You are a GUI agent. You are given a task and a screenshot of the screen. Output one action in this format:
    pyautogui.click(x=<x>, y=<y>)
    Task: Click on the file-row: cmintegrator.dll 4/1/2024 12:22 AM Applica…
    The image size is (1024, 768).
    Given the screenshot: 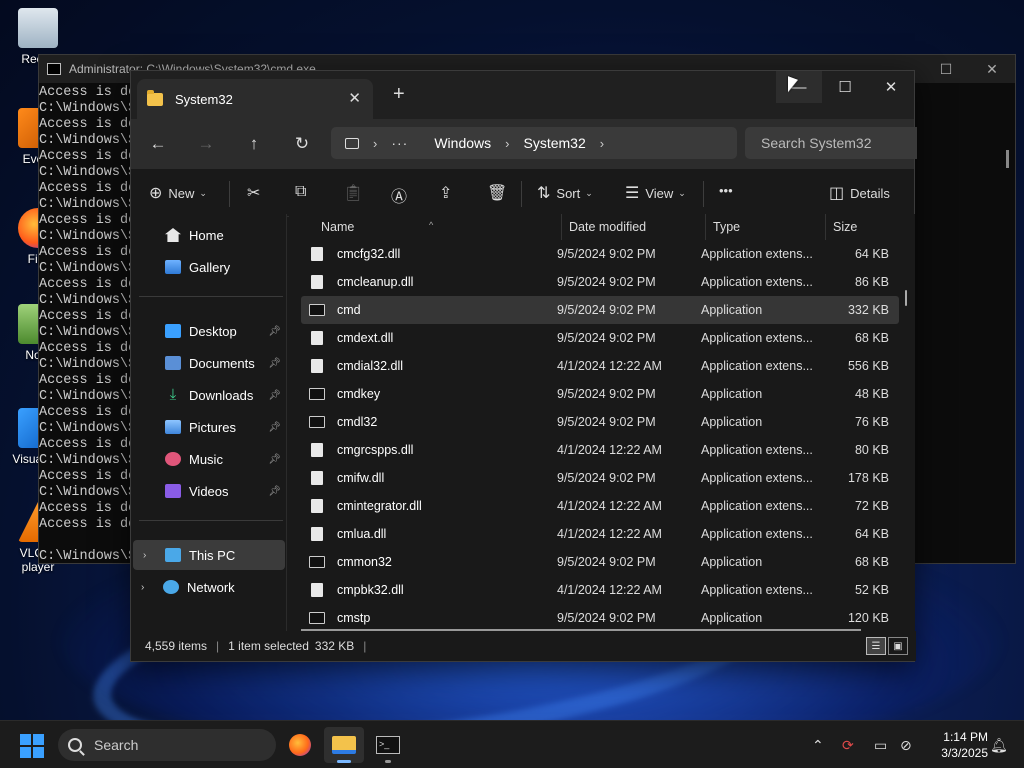 What is the action you would take?
    pyautogui.click(x=600, y=506)
    